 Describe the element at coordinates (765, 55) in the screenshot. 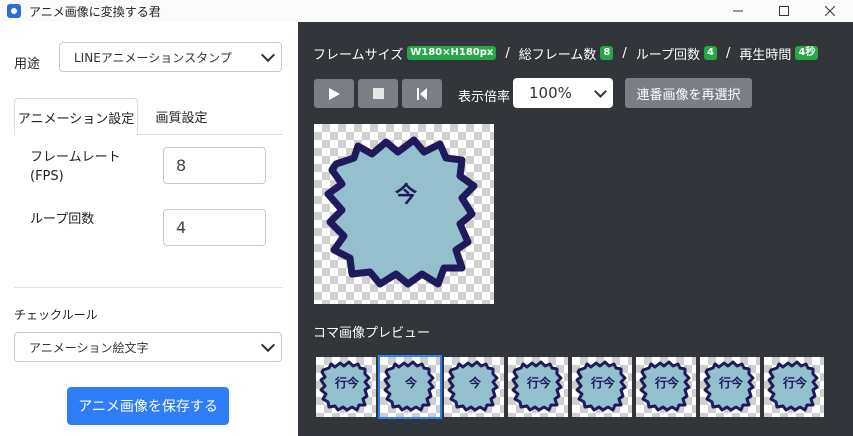

I see `play-time-label: 再生時間` at that location.